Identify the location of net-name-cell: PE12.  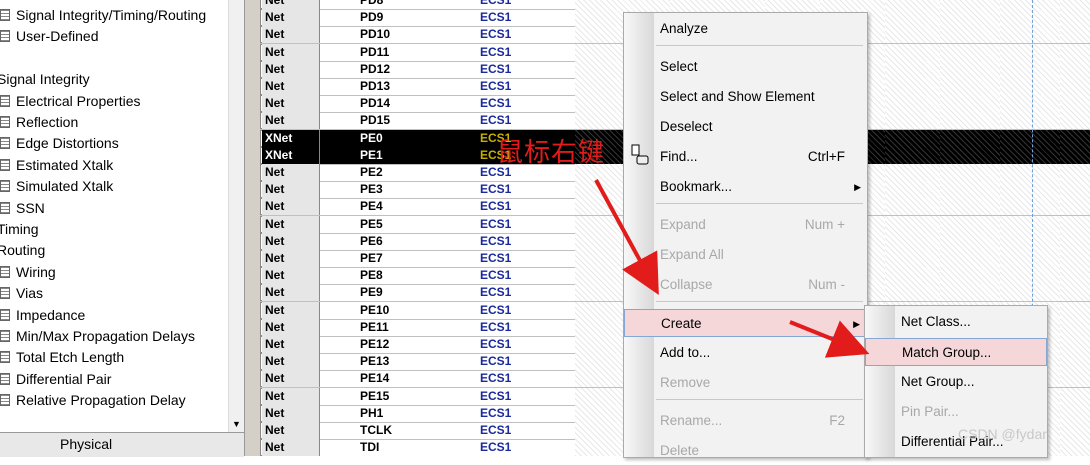
(375, 344).